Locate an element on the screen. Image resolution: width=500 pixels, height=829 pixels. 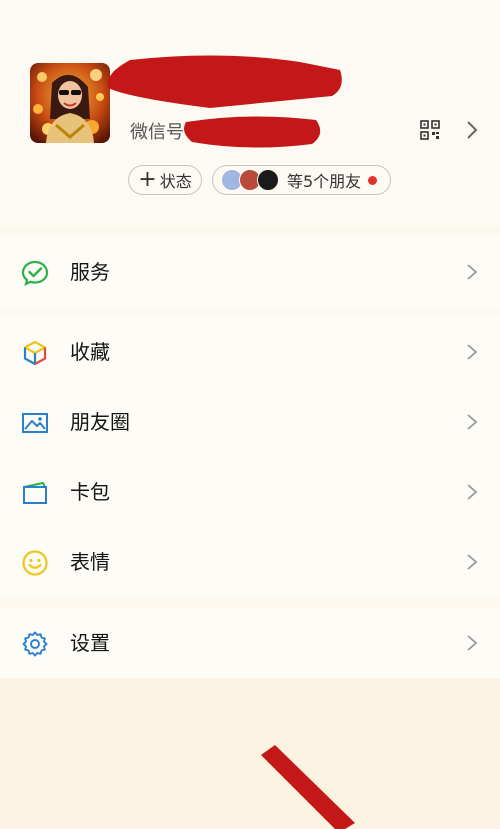
add-status-button: + 状态 is located at coordinates (165, 180).